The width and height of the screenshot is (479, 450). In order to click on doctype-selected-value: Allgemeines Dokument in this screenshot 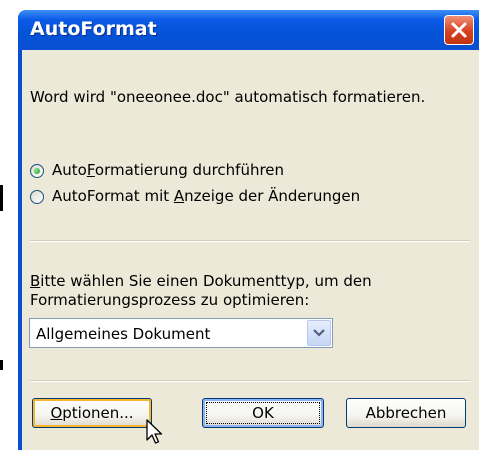, I will do `click(123, 334)`.